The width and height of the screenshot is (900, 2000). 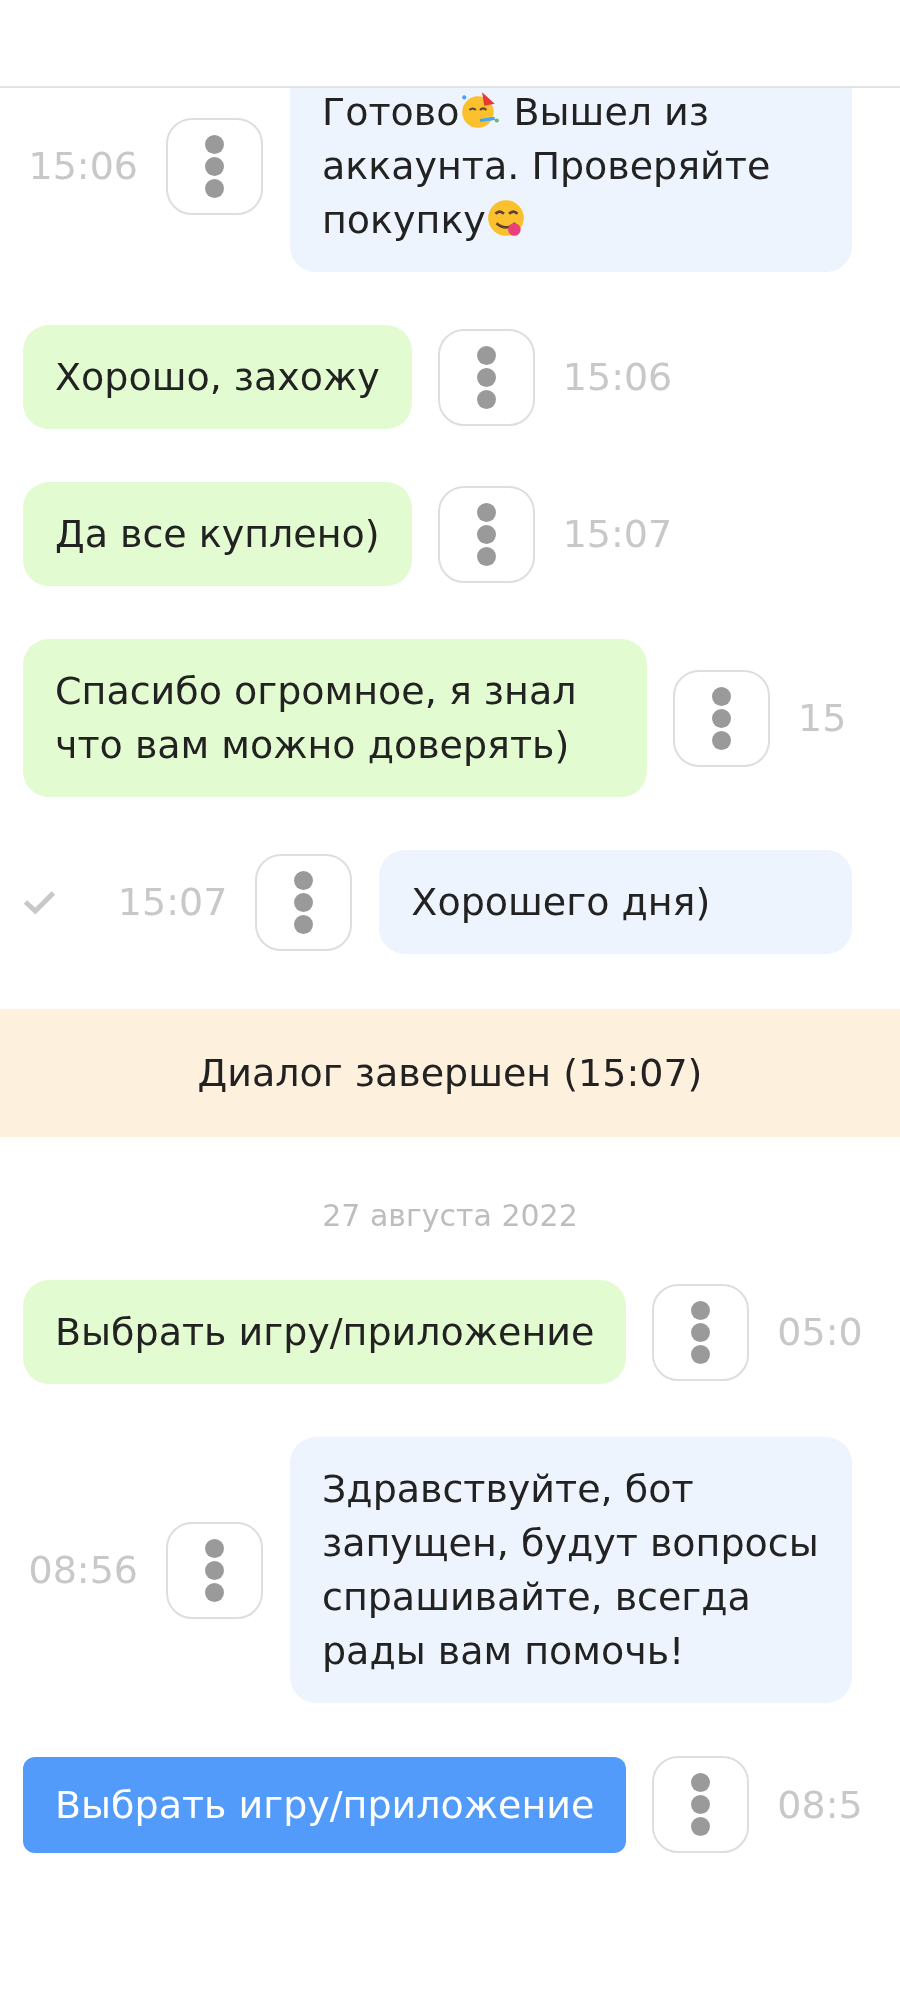 What do you see at coordinates (450, 1073) in the screenshot?
I see `dialog-ended-banner: Диалог завершен (15:07)` at bounding box center [450, 1073].